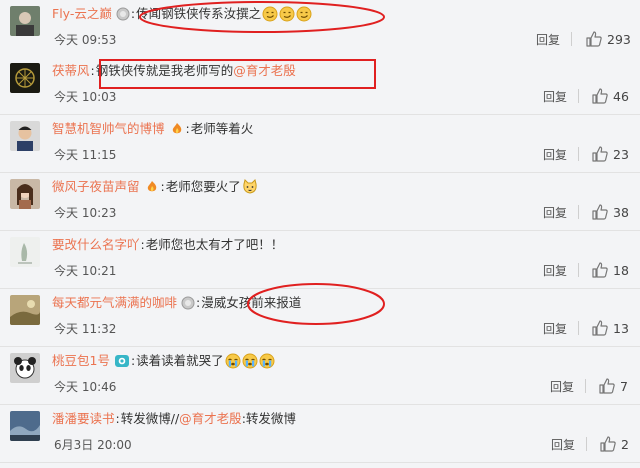  I want to click on like-count: 38, so click(621, 212).